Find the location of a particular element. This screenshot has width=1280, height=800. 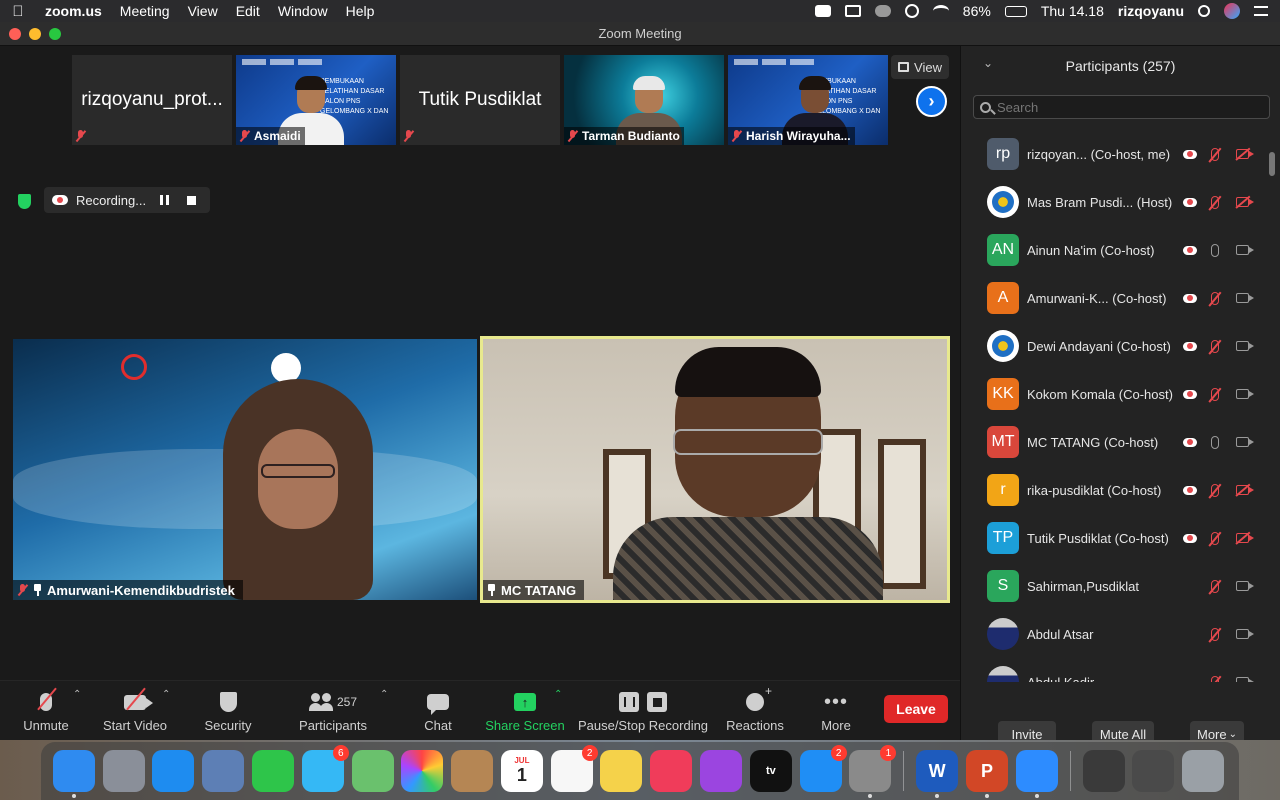

user-avatar-icon is located at coordinates (1232, 11).